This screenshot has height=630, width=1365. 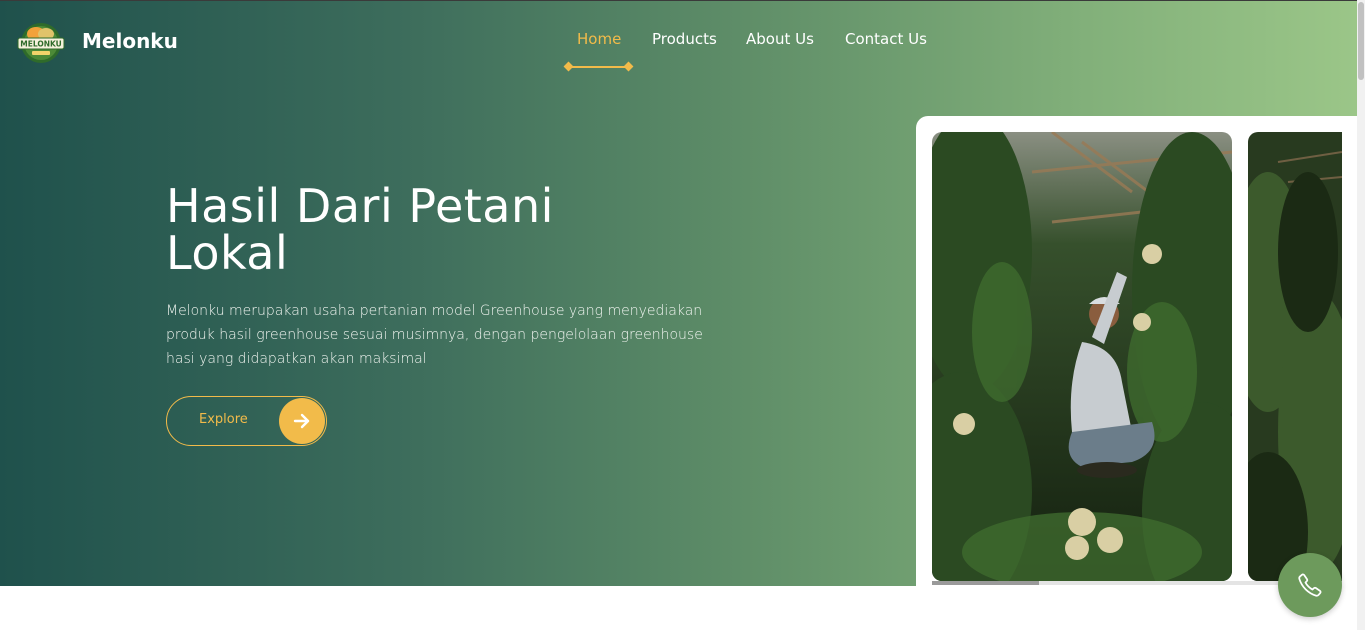 What do you see at coordinates (360, 229) in the screenshot?
I see `hero-title: Hasil Dari Petani Lokal` at bounding box center [360, 229].